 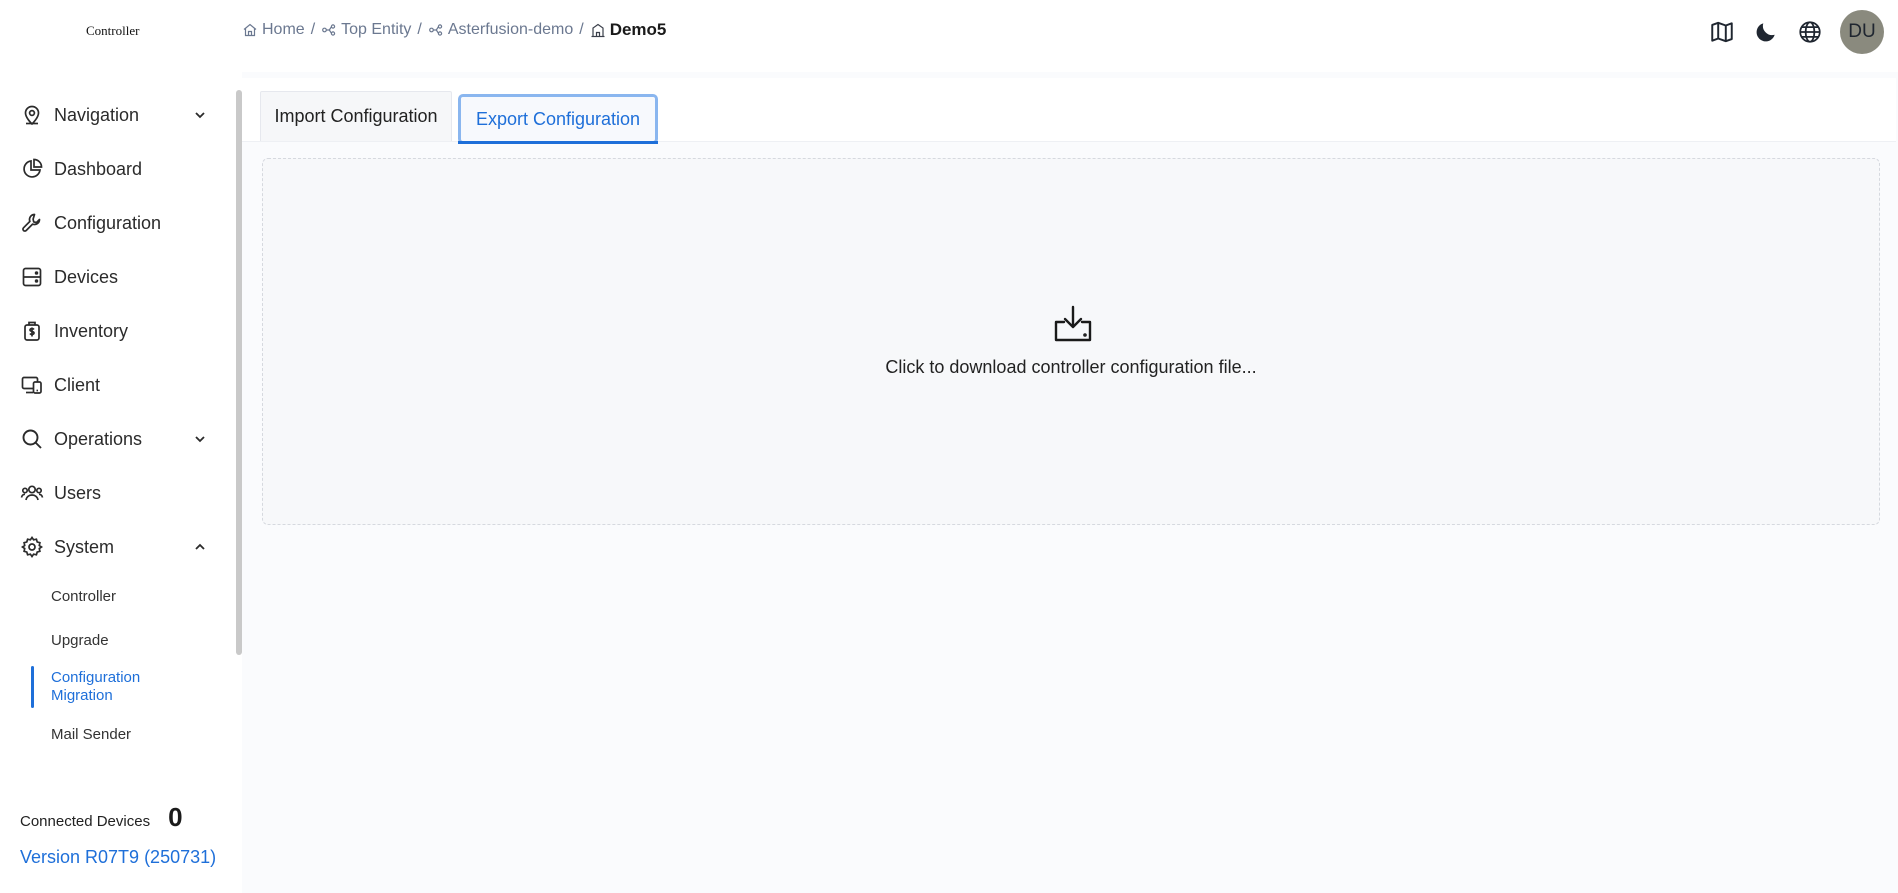 What do you see at coordinates (115, 493) in the screenshot?
I see `sidebar-item-users: Users` at bounding box center [115, 493].